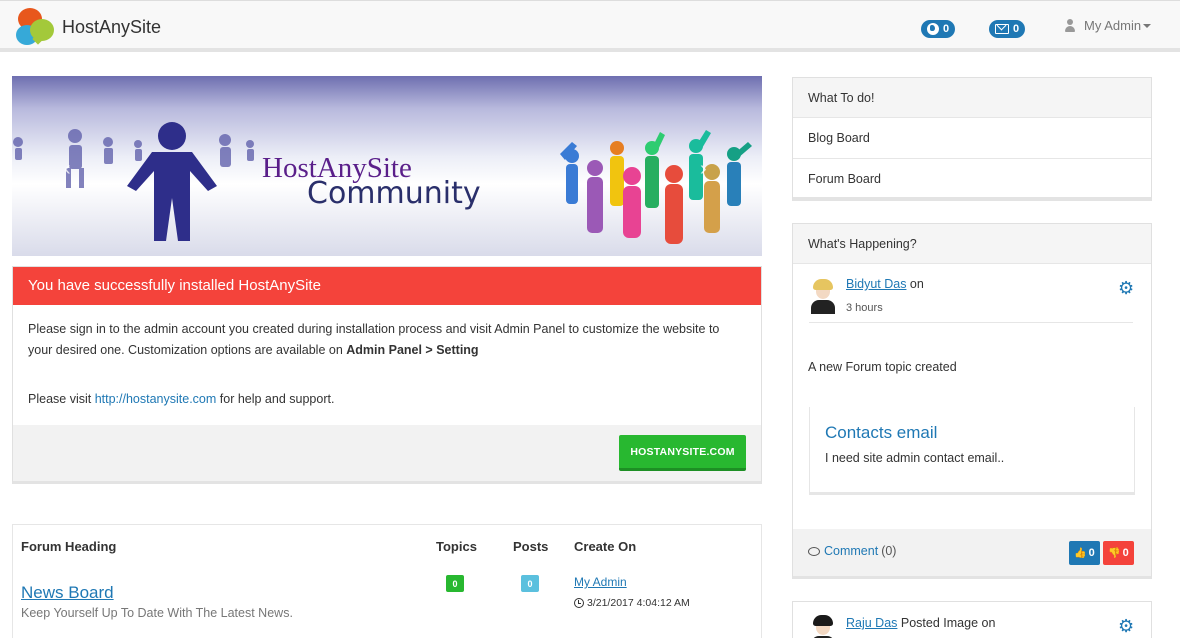 The image size is (1180, 638). I want to click on hostanysite-button: HOSTANYSITE.COM, so click(682, 453).